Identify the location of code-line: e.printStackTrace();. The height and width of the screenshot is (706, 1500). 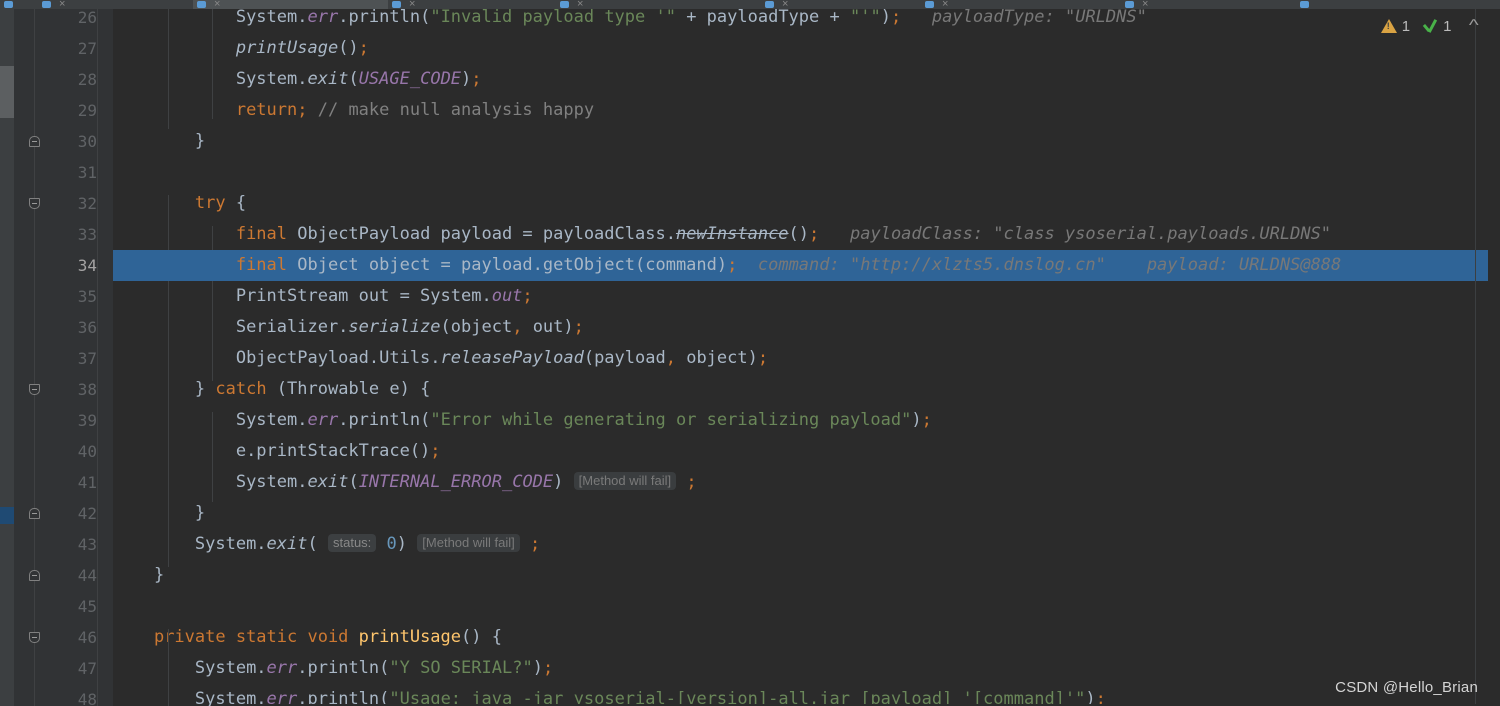
(806, 451).